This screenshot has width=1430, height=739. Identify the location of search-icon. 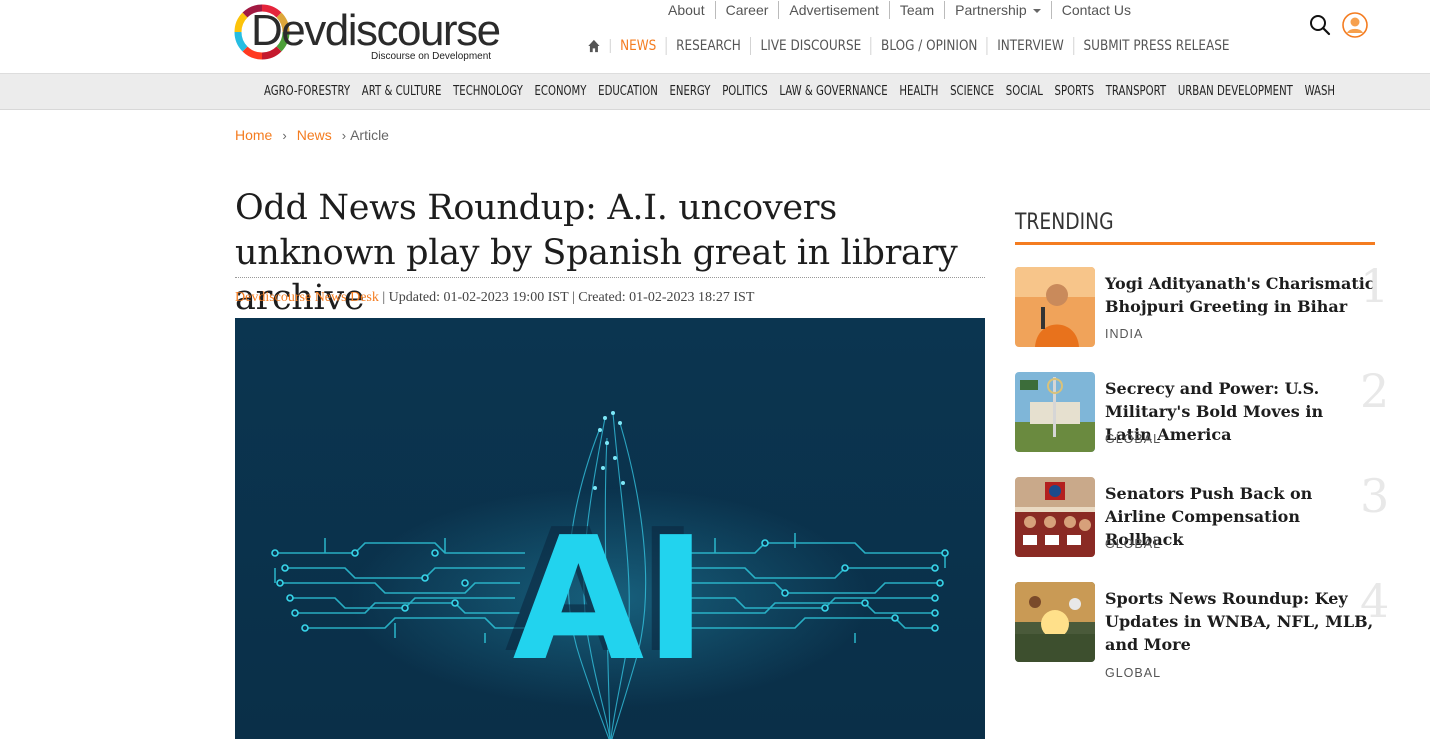
(1320, 25).